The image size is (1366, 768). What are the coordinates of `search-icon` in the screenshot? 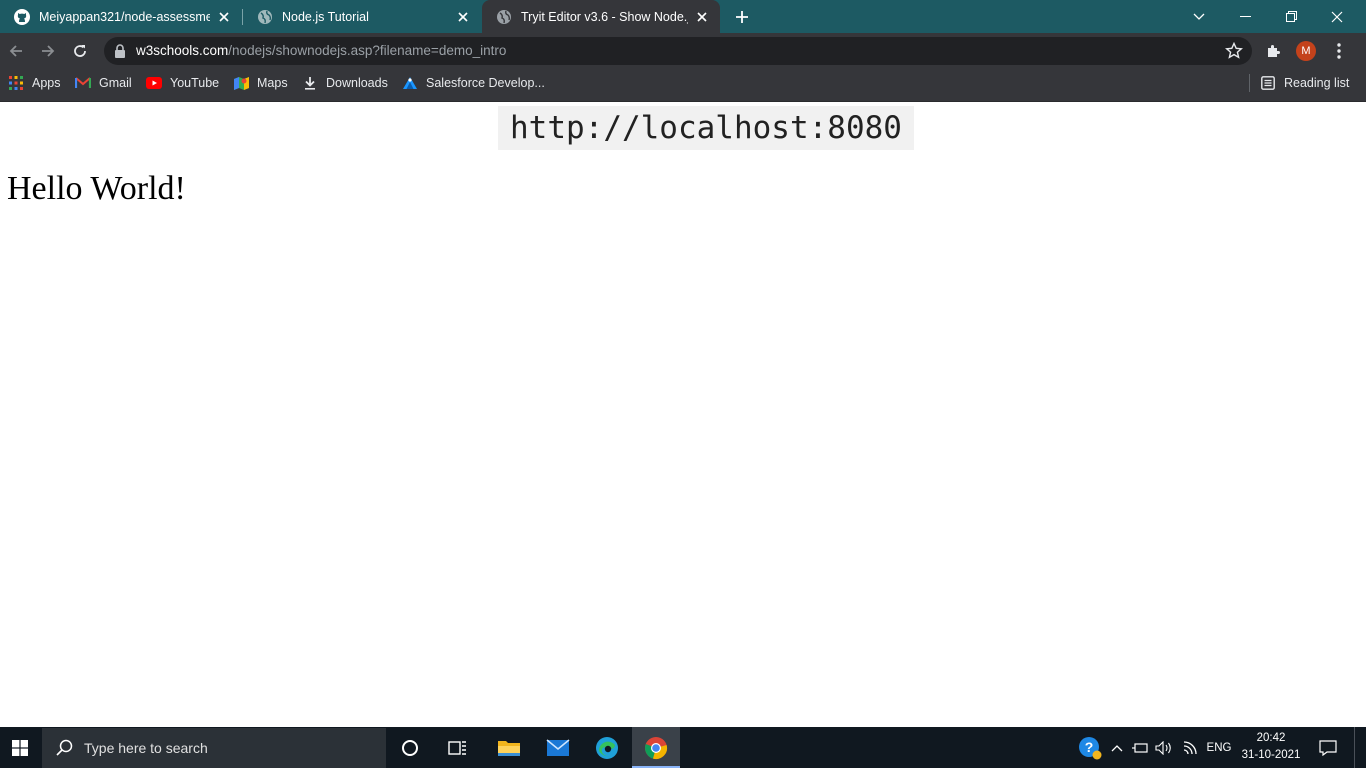 It's located at (64, 747).